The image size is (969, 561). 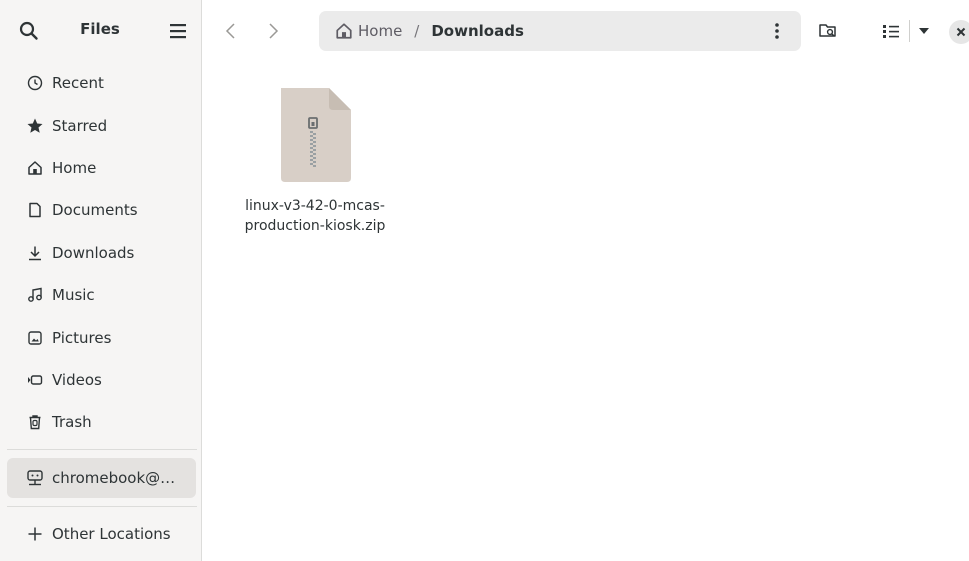 I want to click on sidebar-item-label: Starred, so click(x=80, y=125).